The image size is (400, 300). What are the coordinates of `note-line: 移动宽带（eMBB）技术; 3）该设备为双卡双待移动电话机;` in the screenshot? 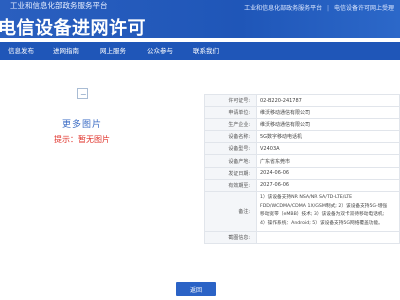 It's located at (322, 215).